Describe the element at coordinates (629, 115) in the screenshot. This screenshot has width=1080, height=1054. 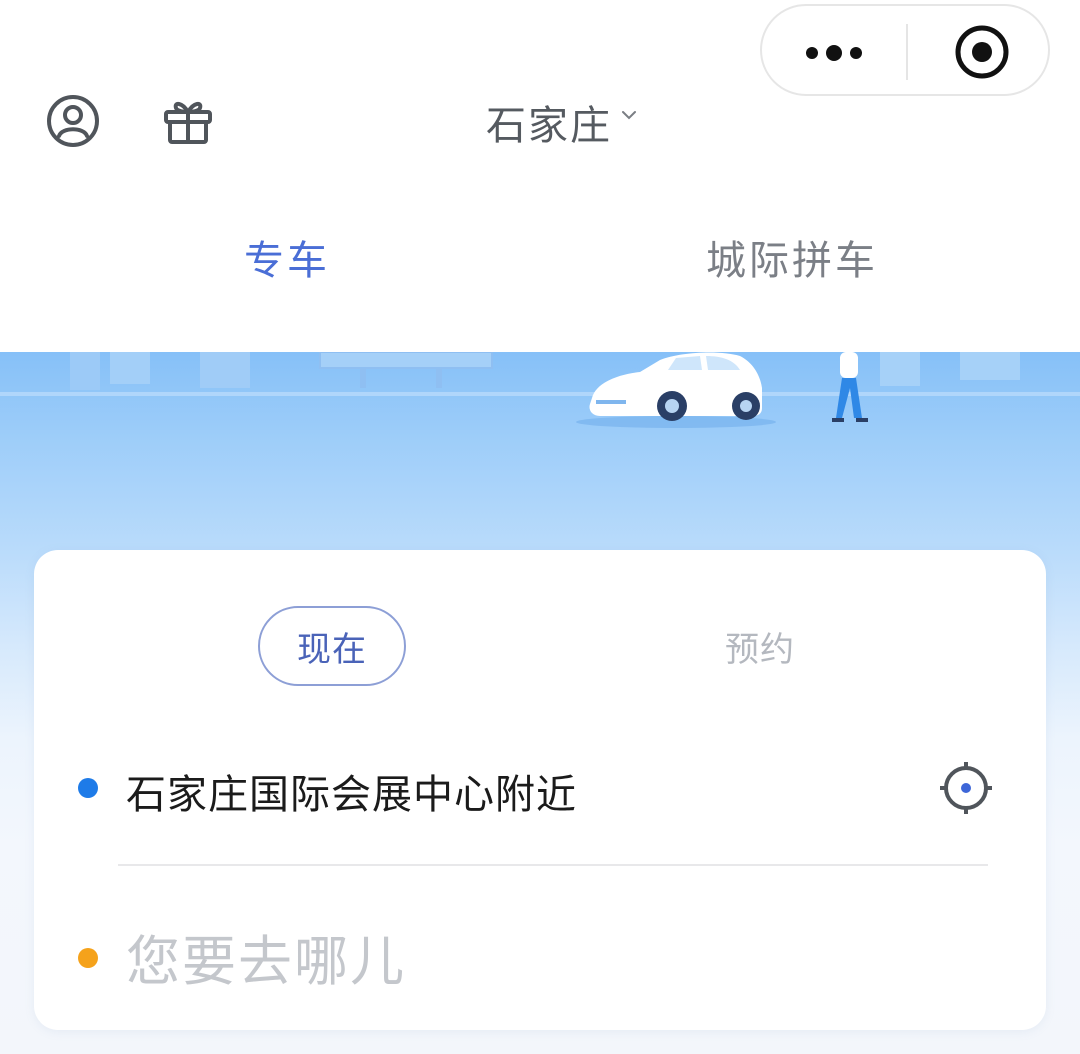
I see `chevron-down-icon` at that location.